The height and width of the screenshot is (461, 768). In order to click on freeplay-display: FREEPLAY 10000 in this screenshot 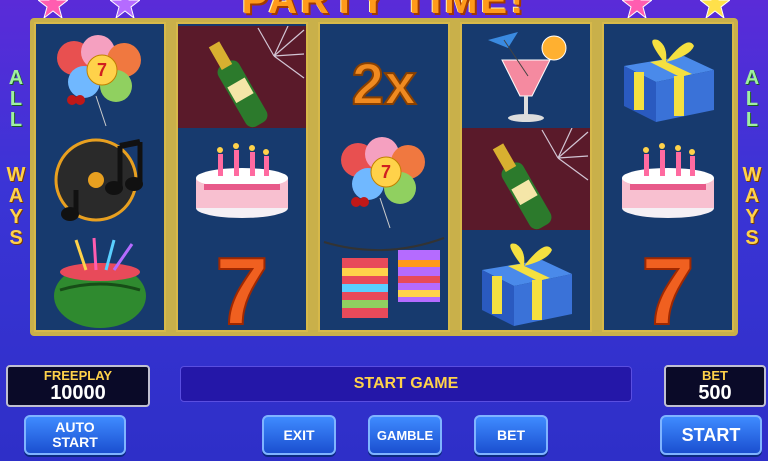, I will do `click(78, 386)`.